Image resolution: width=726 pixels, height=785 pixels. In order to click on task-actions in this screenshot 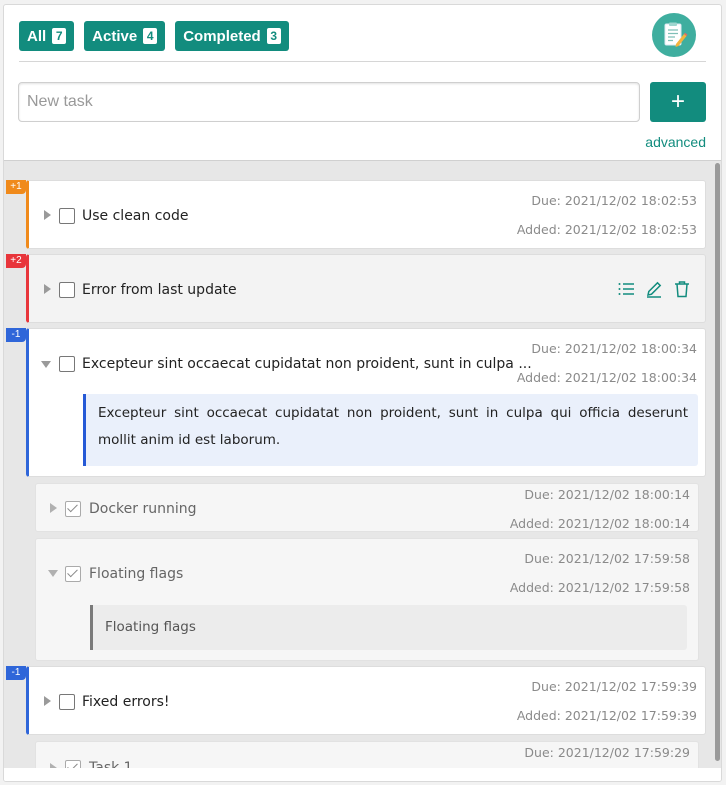, I will do `click(654, 289)`.